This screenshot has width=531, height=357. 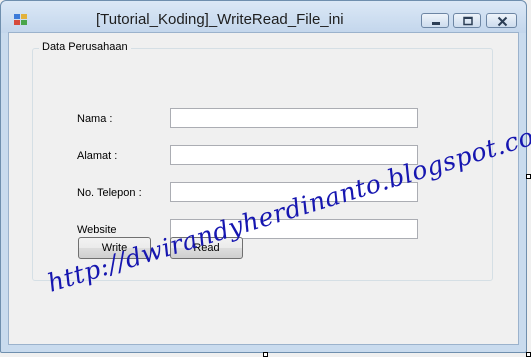 I want to click on app-icon, so click(x=21, y=19).